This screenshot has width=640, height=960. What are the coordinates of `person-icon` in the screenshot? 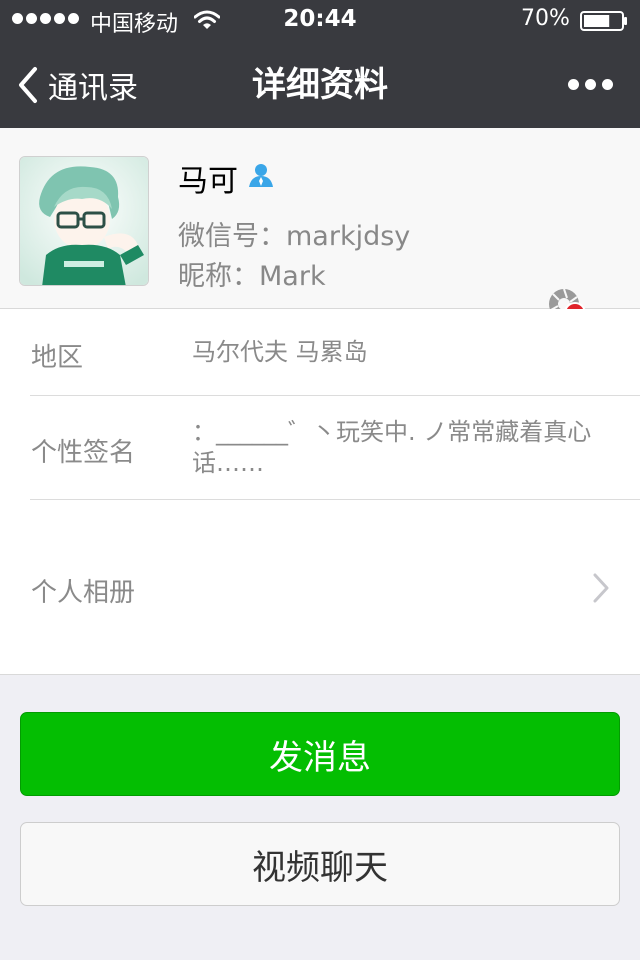 It's located at (261, 175).